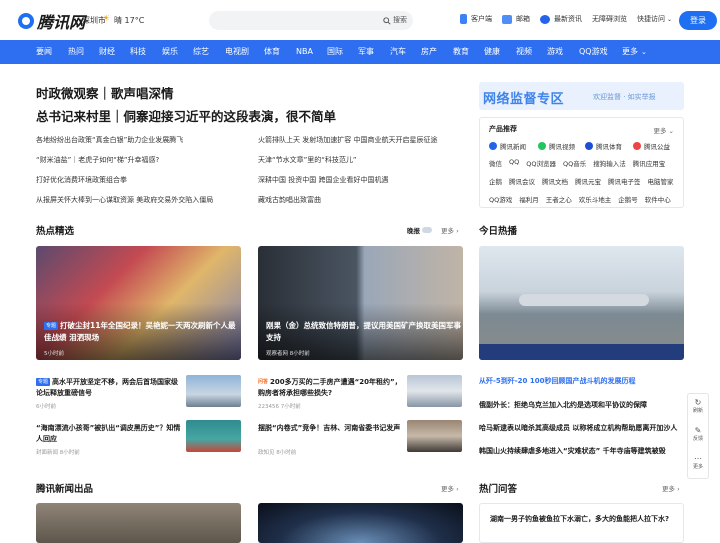 The height and width of the screenshot is (543, 720). What do you see at coordinates (522, 181) in the screenshot?
I see `product-link: 腾讯会议` at bounding box center [522, 181].